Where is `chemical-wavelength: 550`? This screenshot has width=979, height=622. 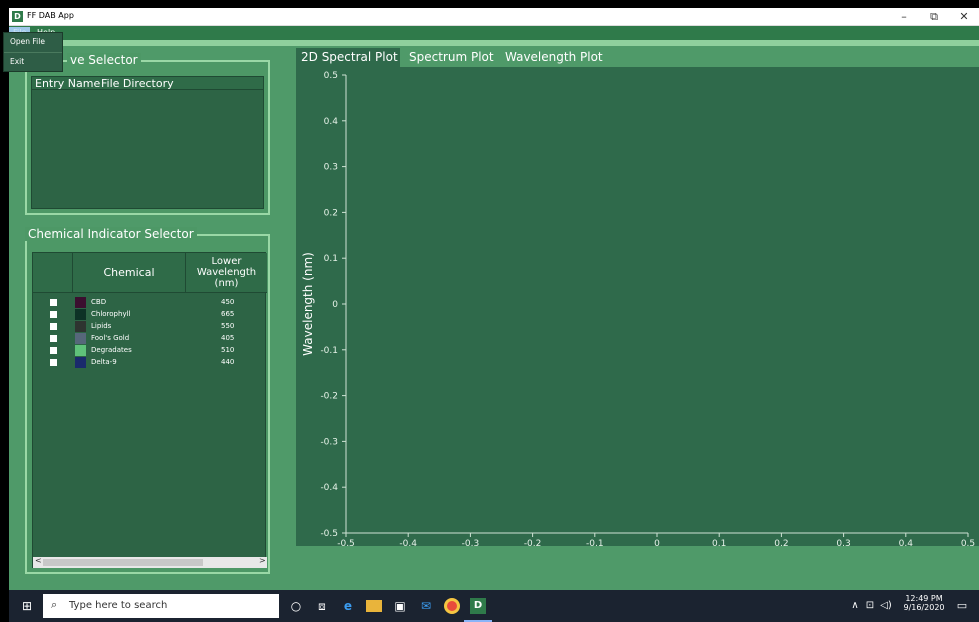 chemical-wavelength: 550 is located at coordinates (228, 326).